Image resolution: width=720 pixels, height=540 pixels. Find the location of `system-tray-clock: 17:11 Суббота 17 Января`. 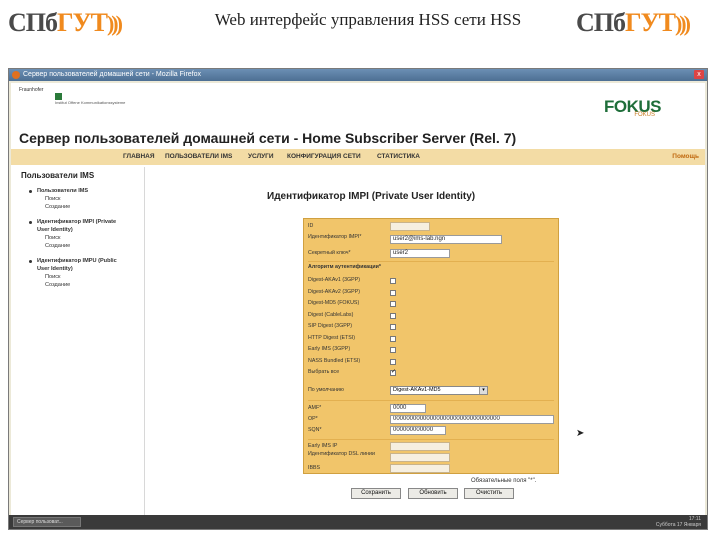

system-tray-clock: 17:11 Суббота 17 Января is located at coordinates (678, 522).